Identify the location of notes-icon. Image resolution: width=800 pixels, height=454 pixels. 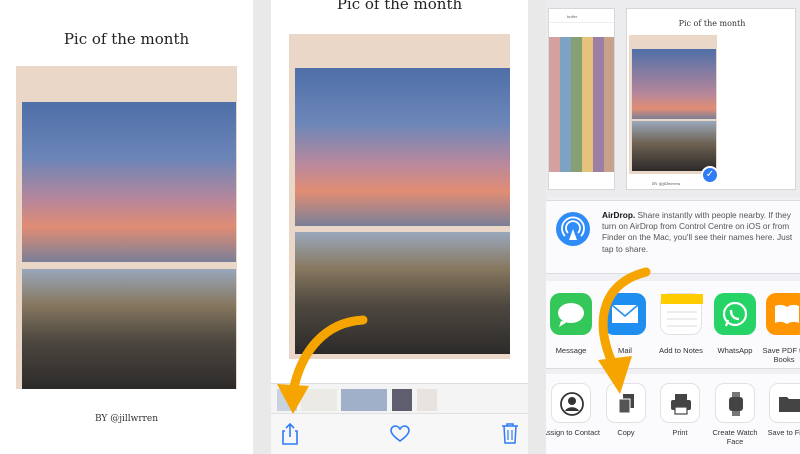
(681, 314).